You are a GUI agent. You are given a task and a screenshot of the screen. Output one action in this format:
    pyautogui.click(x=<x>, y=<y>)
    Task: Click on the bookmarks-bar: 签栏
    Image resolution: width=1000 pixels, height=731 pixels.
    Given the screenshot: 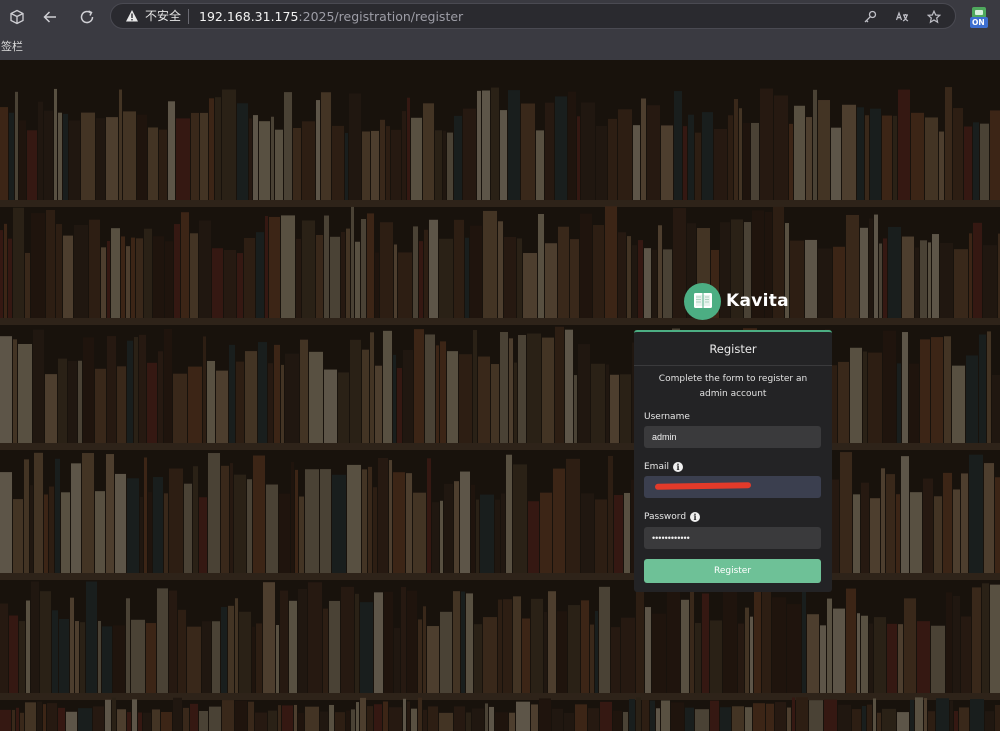 What is the action you would take?
    pyautogui.click(x=500, y=47)
    